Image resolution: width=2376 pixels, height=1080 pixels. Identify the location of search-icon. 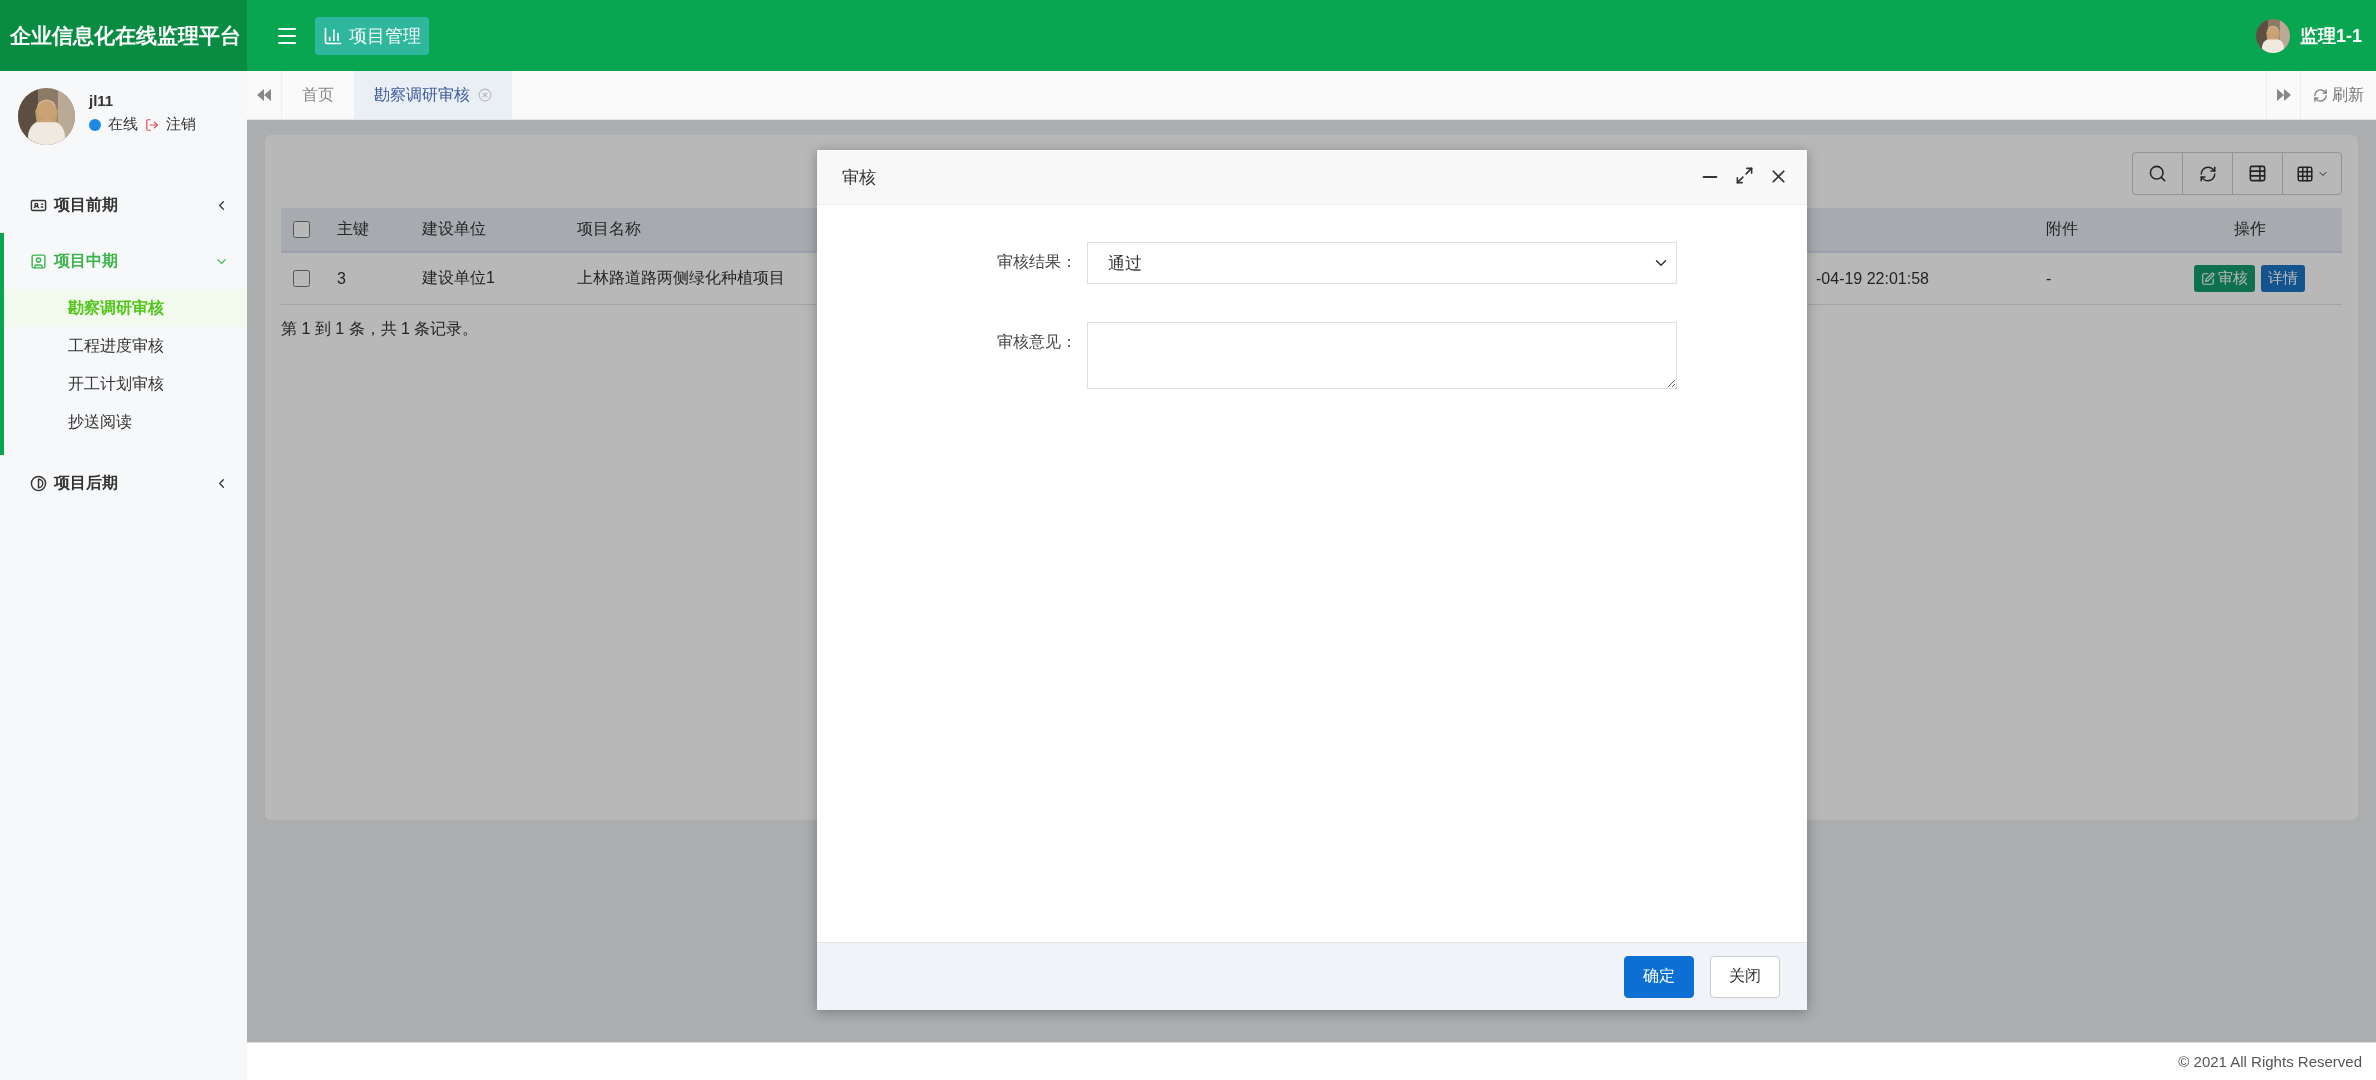
(2157, 173).